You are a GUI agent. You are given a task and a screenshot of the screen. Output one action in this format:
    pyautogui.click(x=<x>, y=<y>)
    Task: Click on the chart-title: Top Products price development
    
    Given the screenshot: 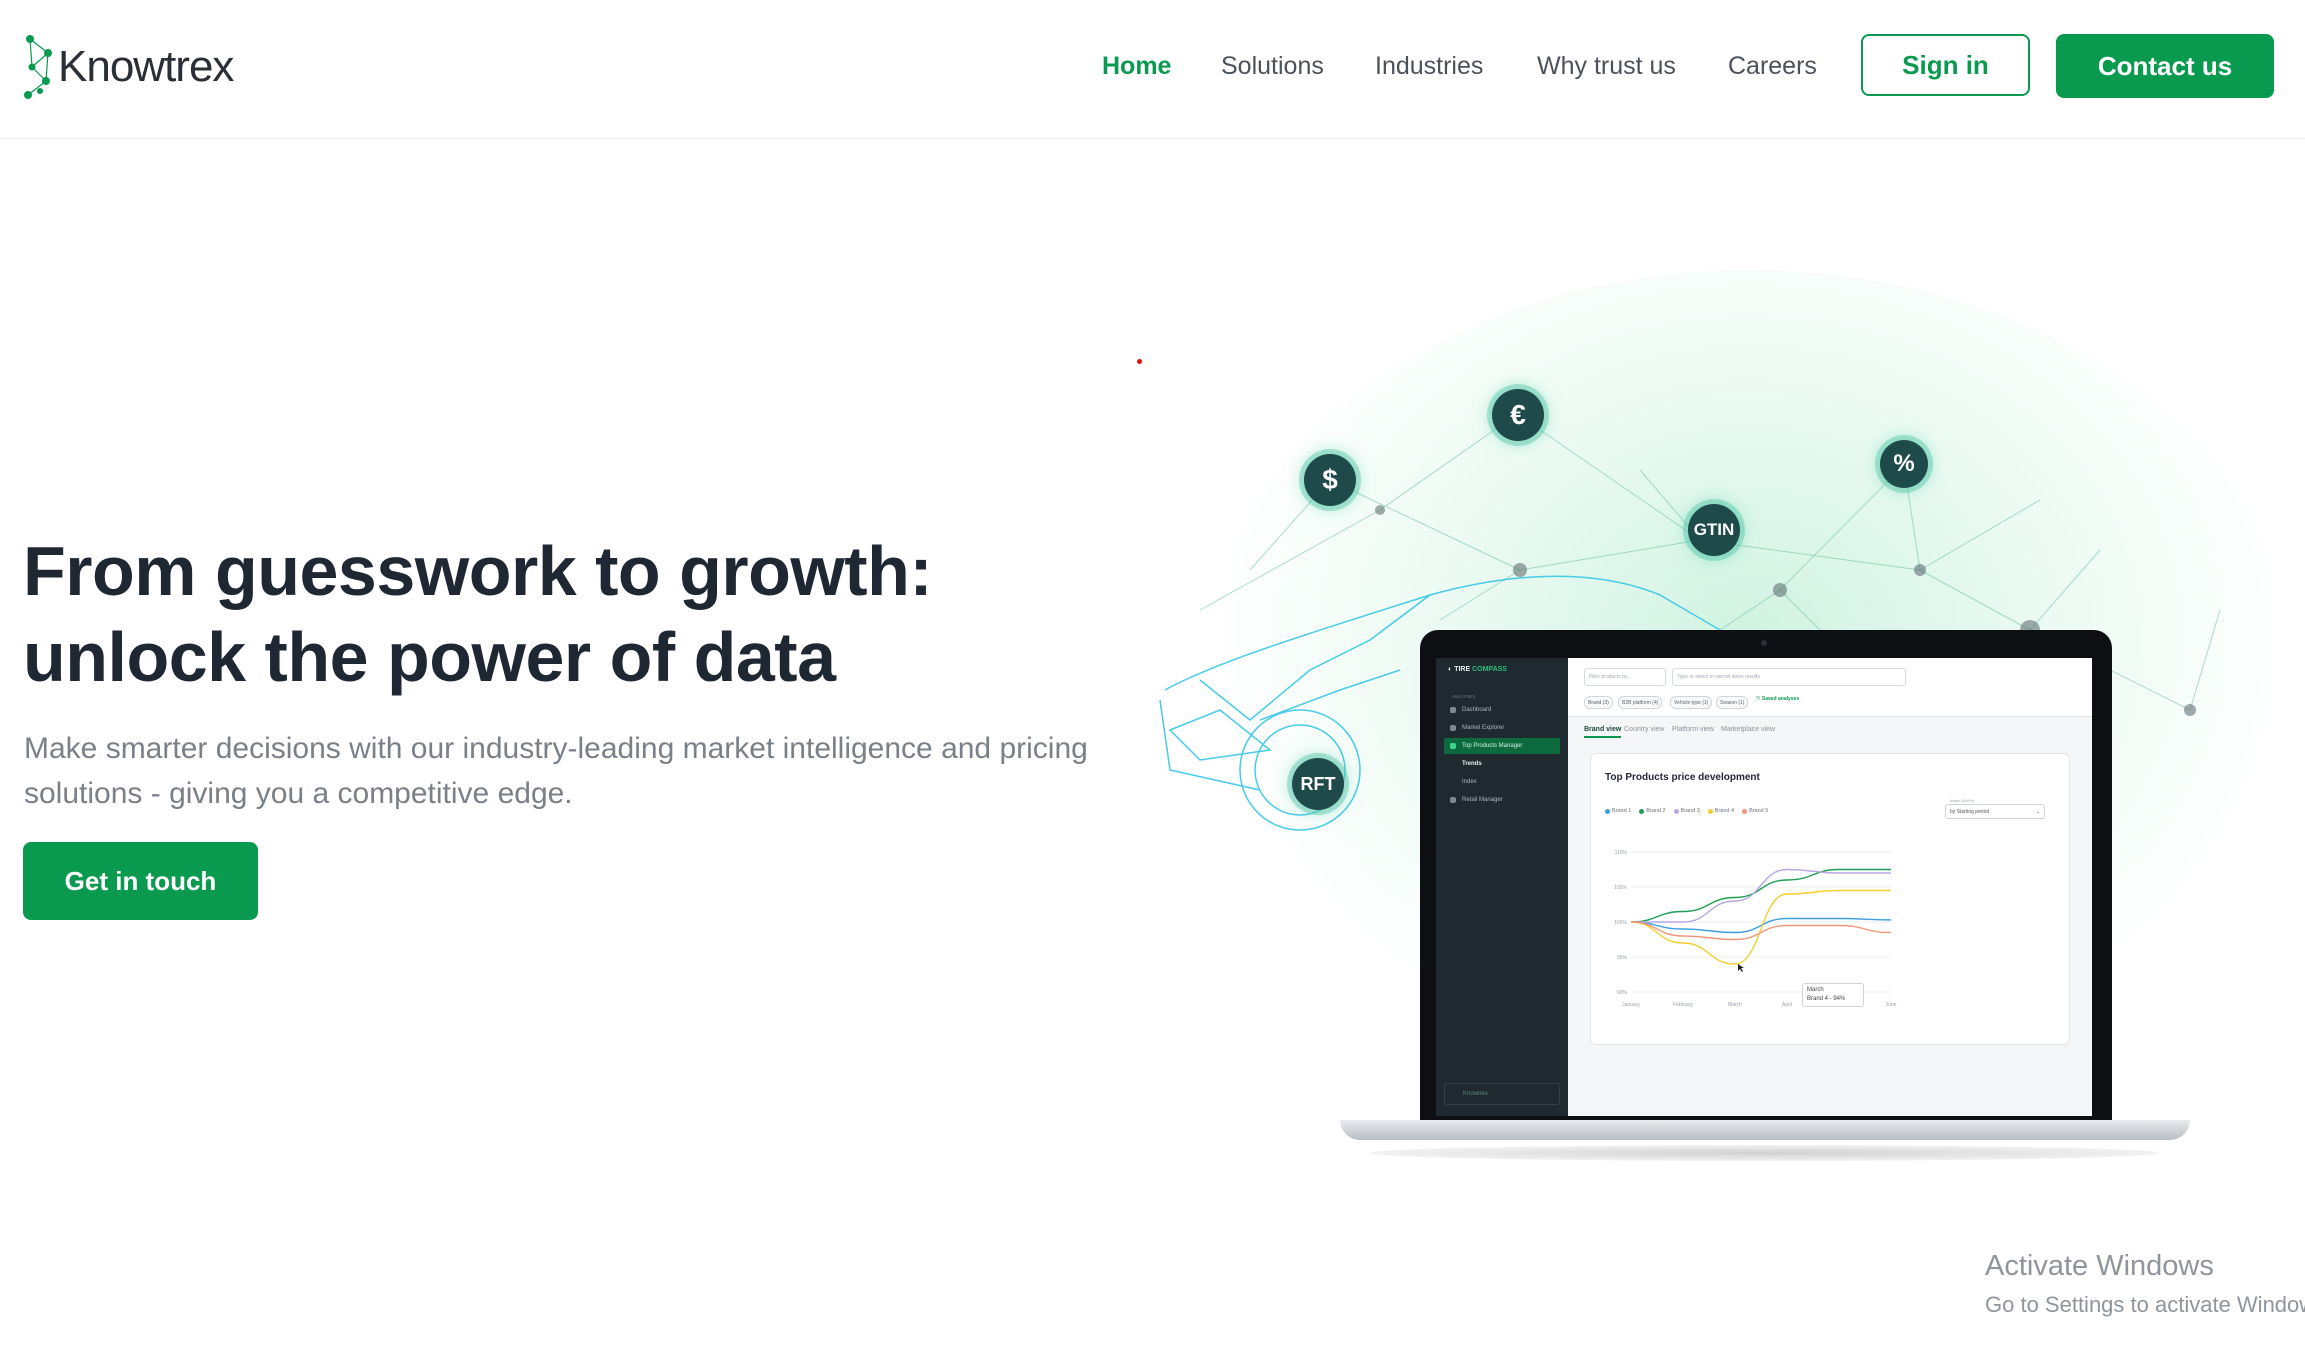 What is the action you would take?
    pyautogui.click(x=1682, y=777)
    